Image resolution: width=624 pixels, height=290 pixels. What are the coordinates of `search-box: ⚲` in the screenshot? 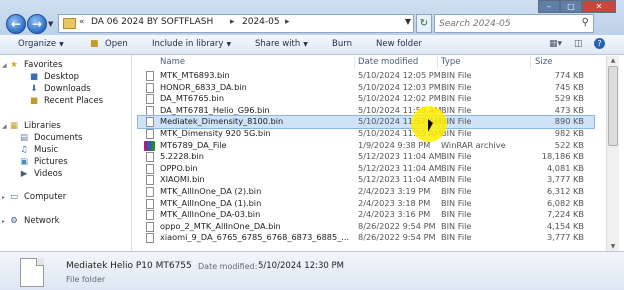 It's located at (514, 23).